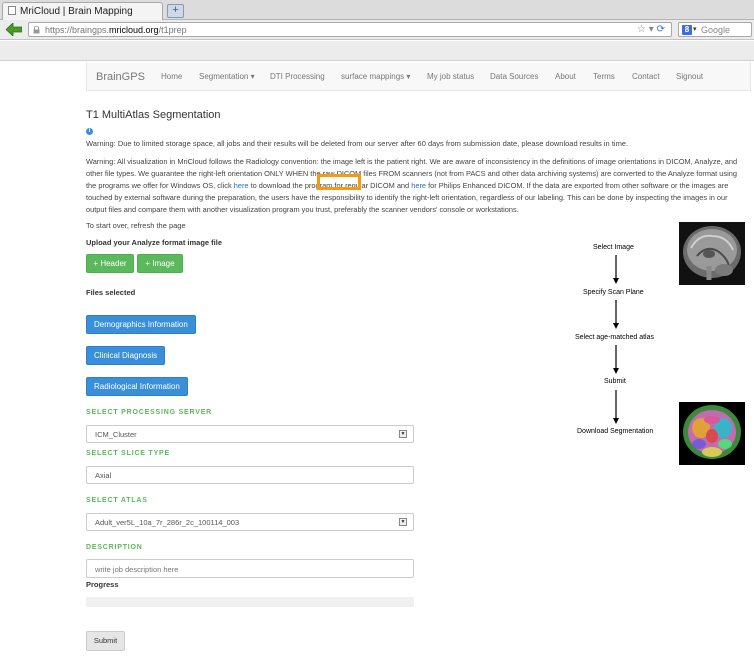  Describe the element at coordinates (297, 76) in the screenshot. I see `nav-dti-processing: DTI Processing` at that location.